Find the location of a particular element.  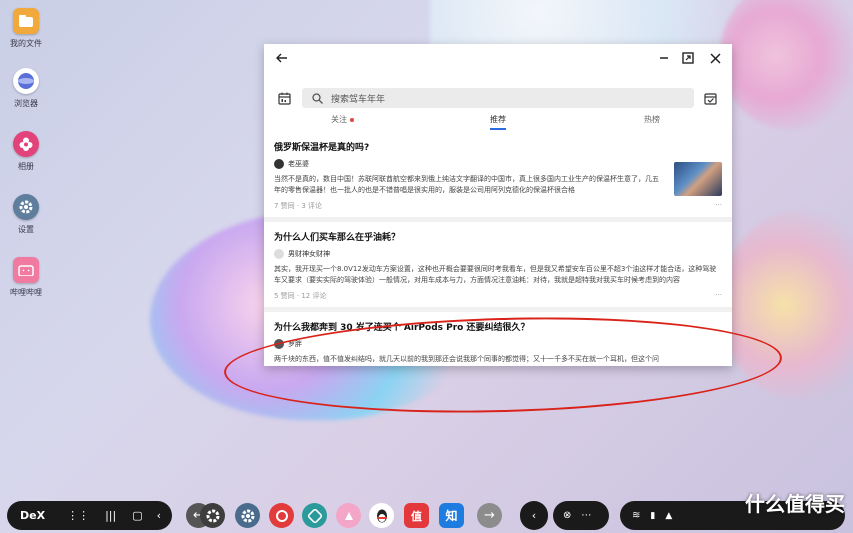

browser-icon is located at coordinates (26, 81).